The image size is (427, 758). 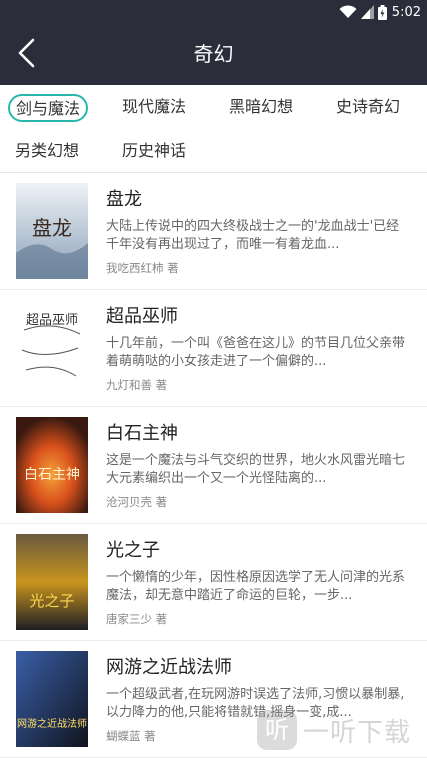 What do you see at coordinates (348, 12) in the screenshot?
I see `wifi-icon` at bounding box center [348, 12].